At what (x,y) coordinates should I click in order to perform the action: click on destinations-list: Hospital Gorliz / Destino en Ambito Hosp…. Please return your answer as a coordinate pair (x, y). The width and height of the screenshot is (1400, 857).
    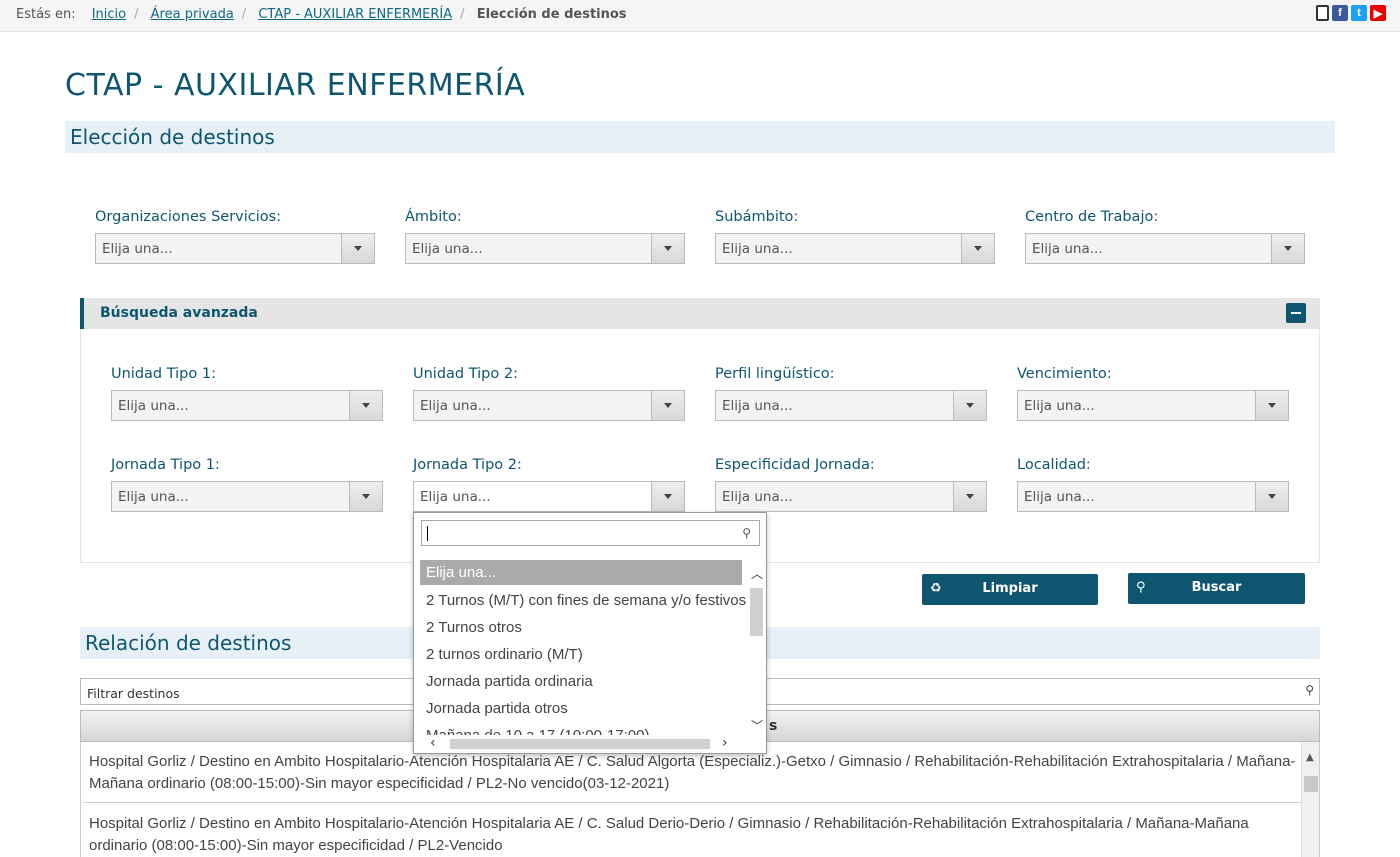
    Looking at the image, I should click on (700, 799).